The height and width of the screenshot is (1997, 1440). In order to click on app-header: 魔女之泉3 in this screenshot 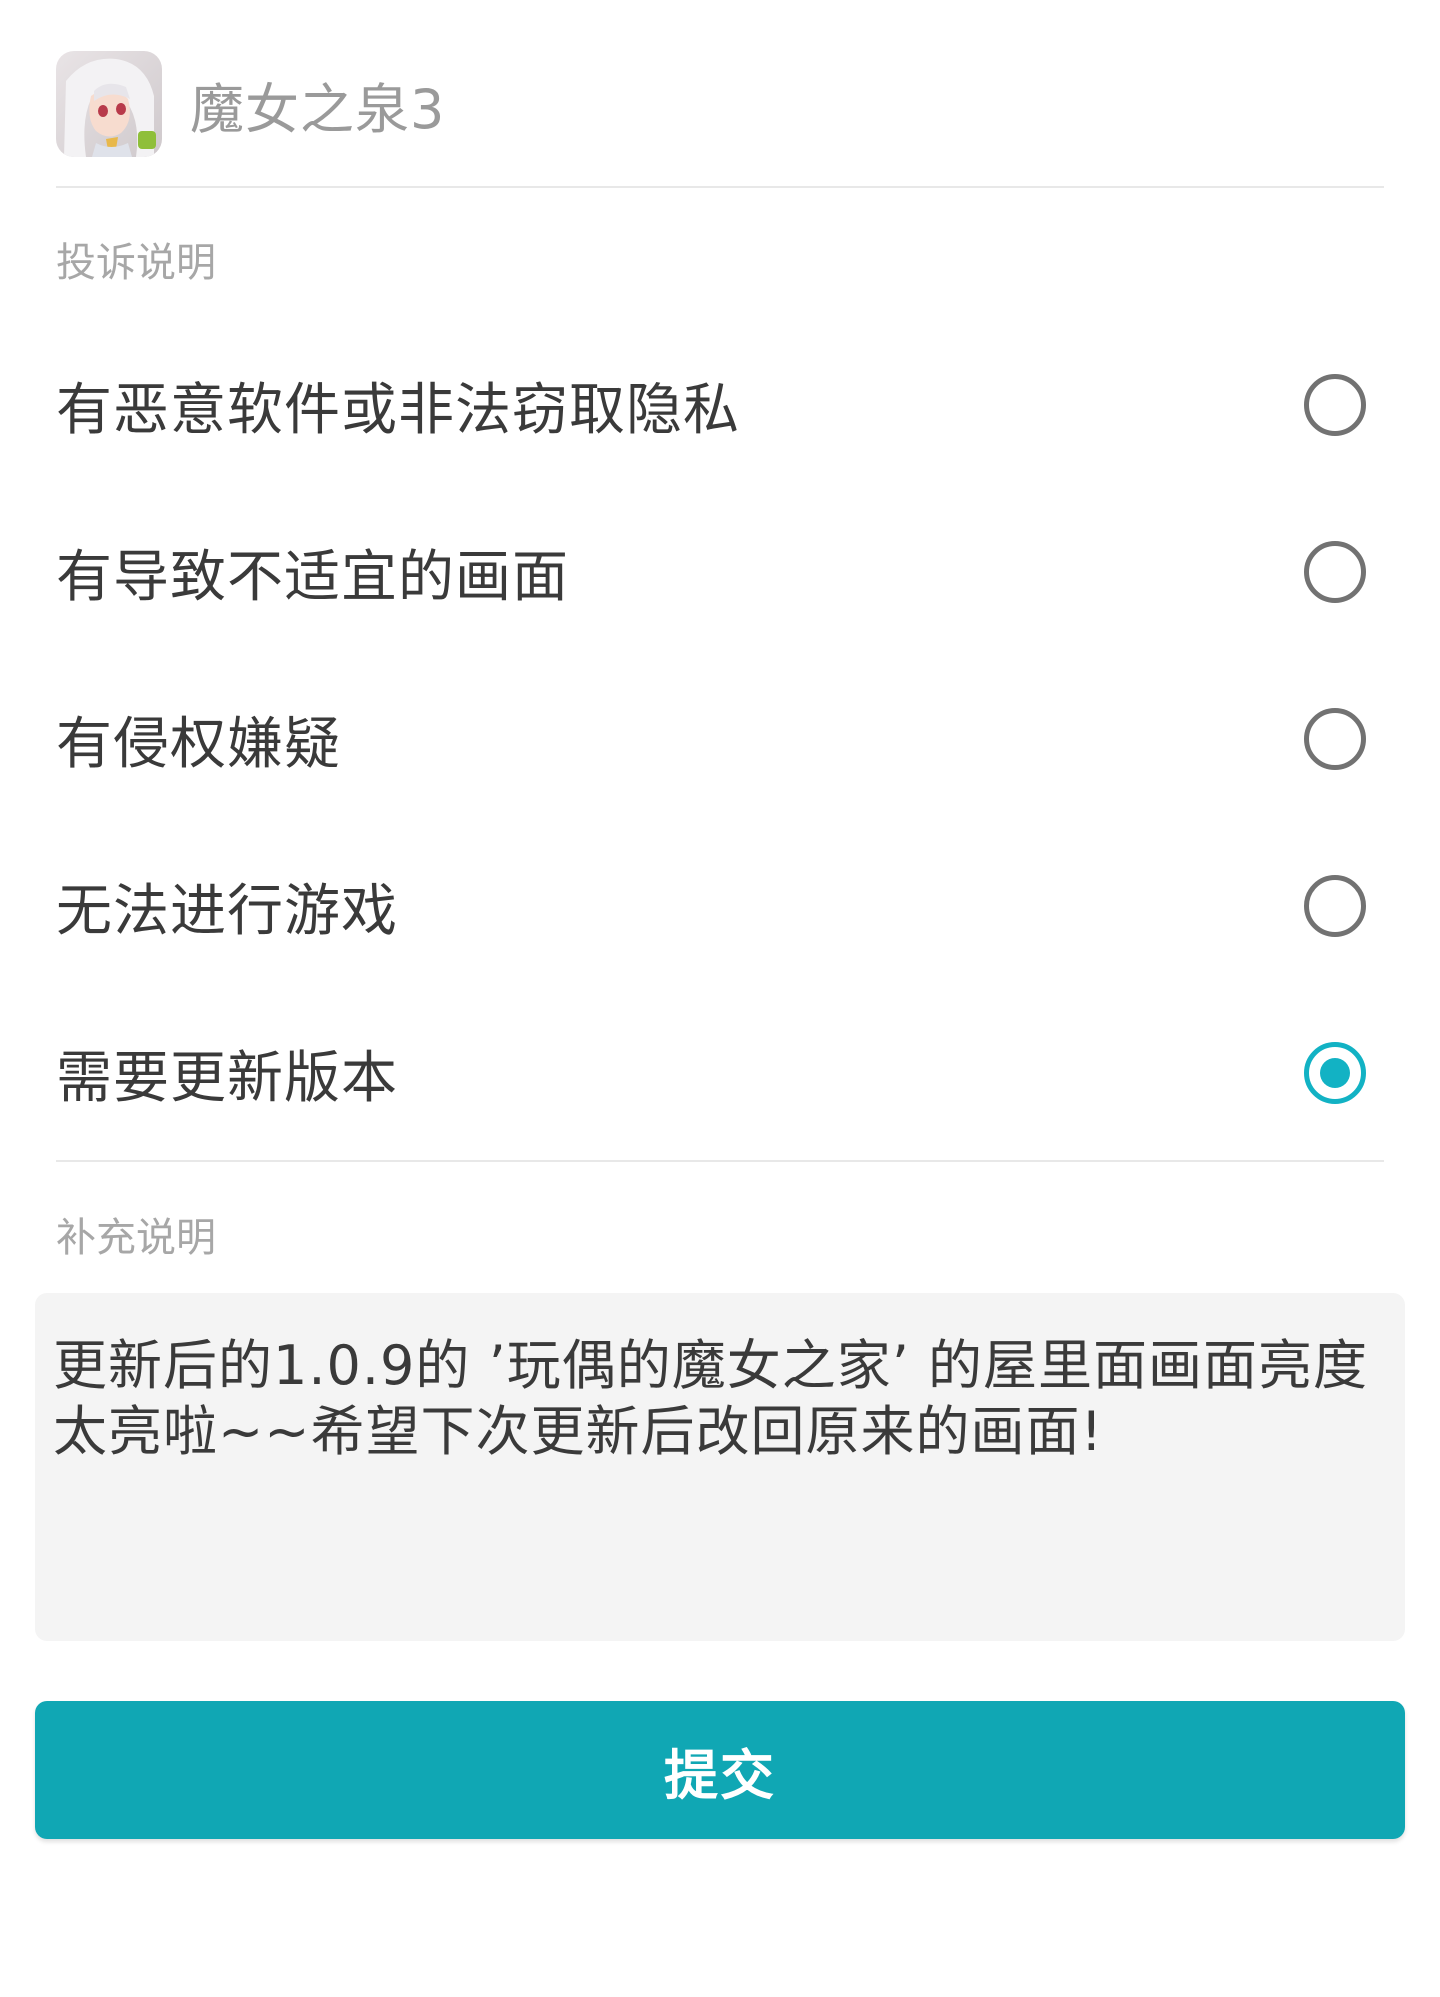, I will do `click(720, 118)`.